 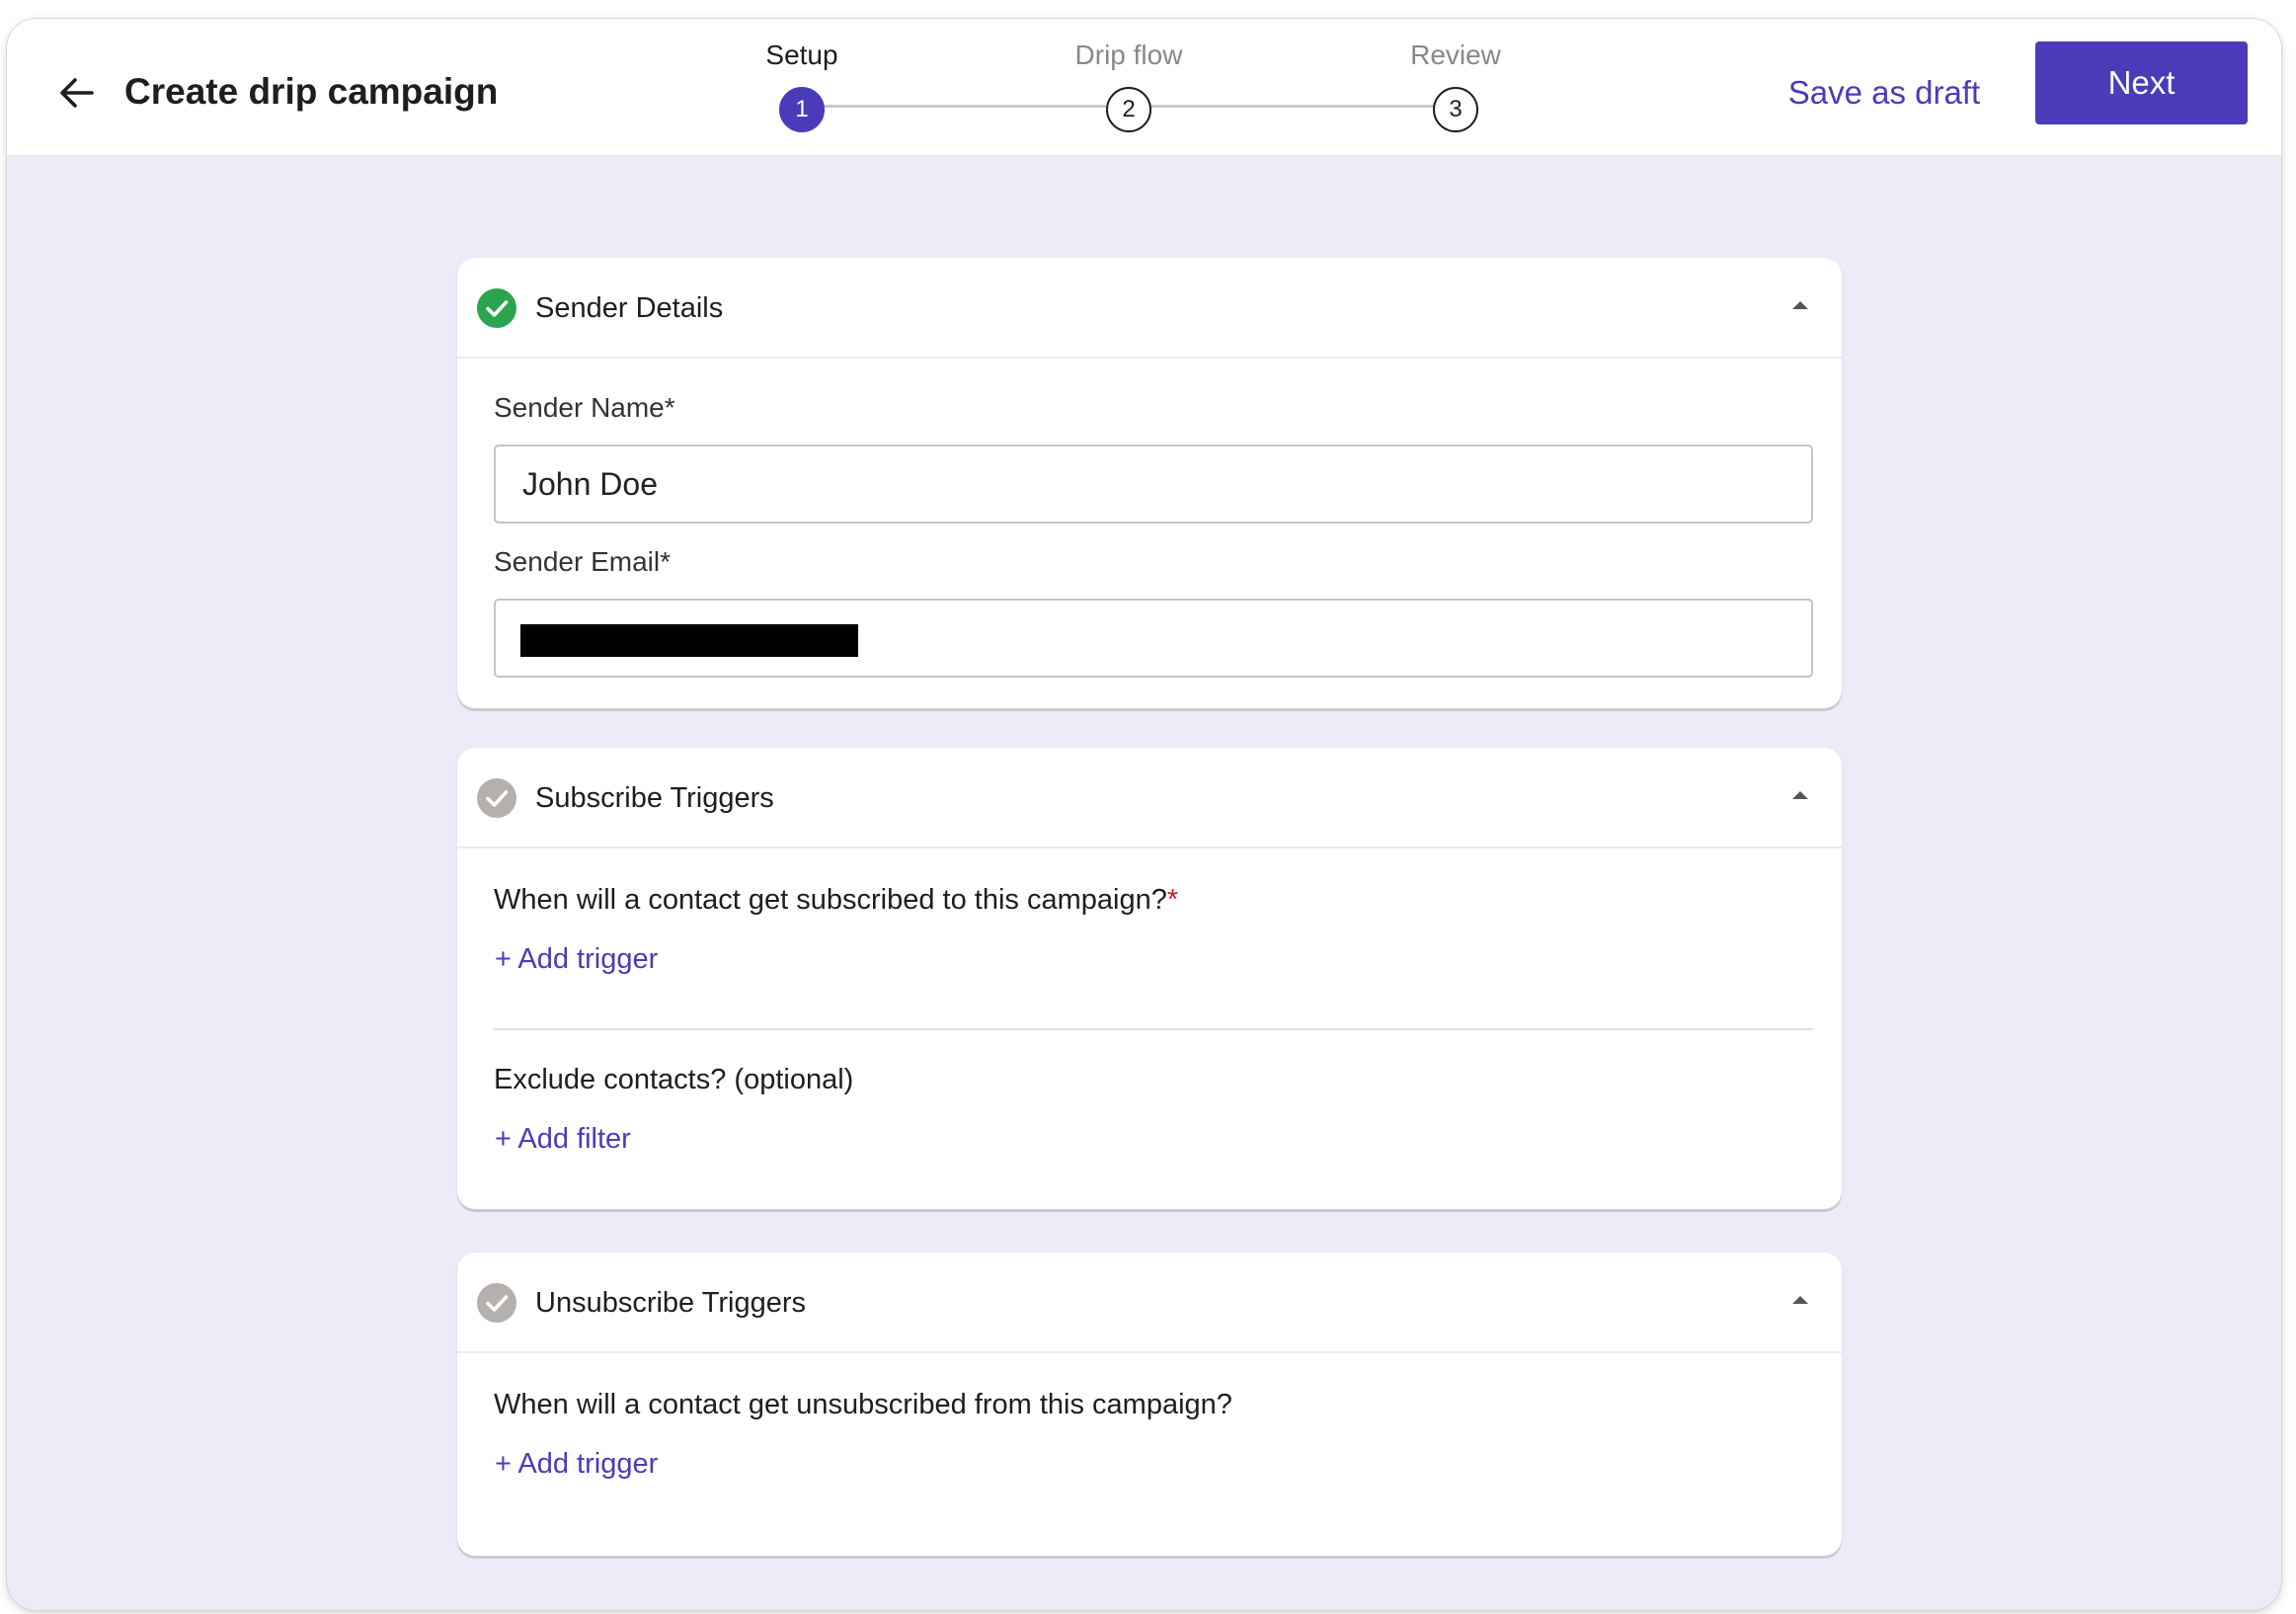 I want to click on redacted-email-value, so click(x=689, y=640).